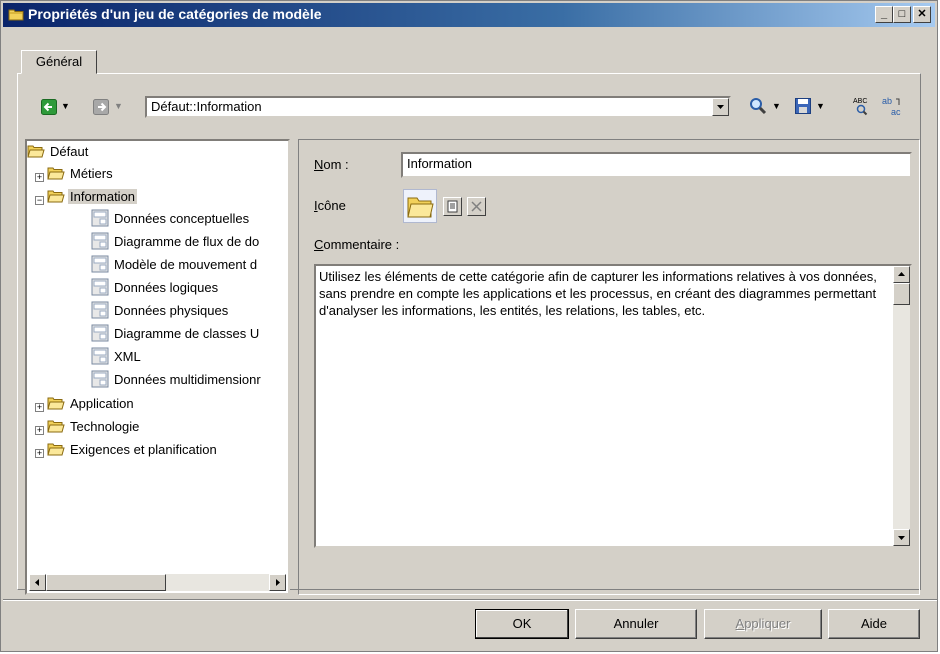 The width and height of the screenshot is (940, 654). What do you see at coordinates (166, 287) in the screenshot?
I see `tree-item-label: Données logiques` at bounding box center [166, 287].